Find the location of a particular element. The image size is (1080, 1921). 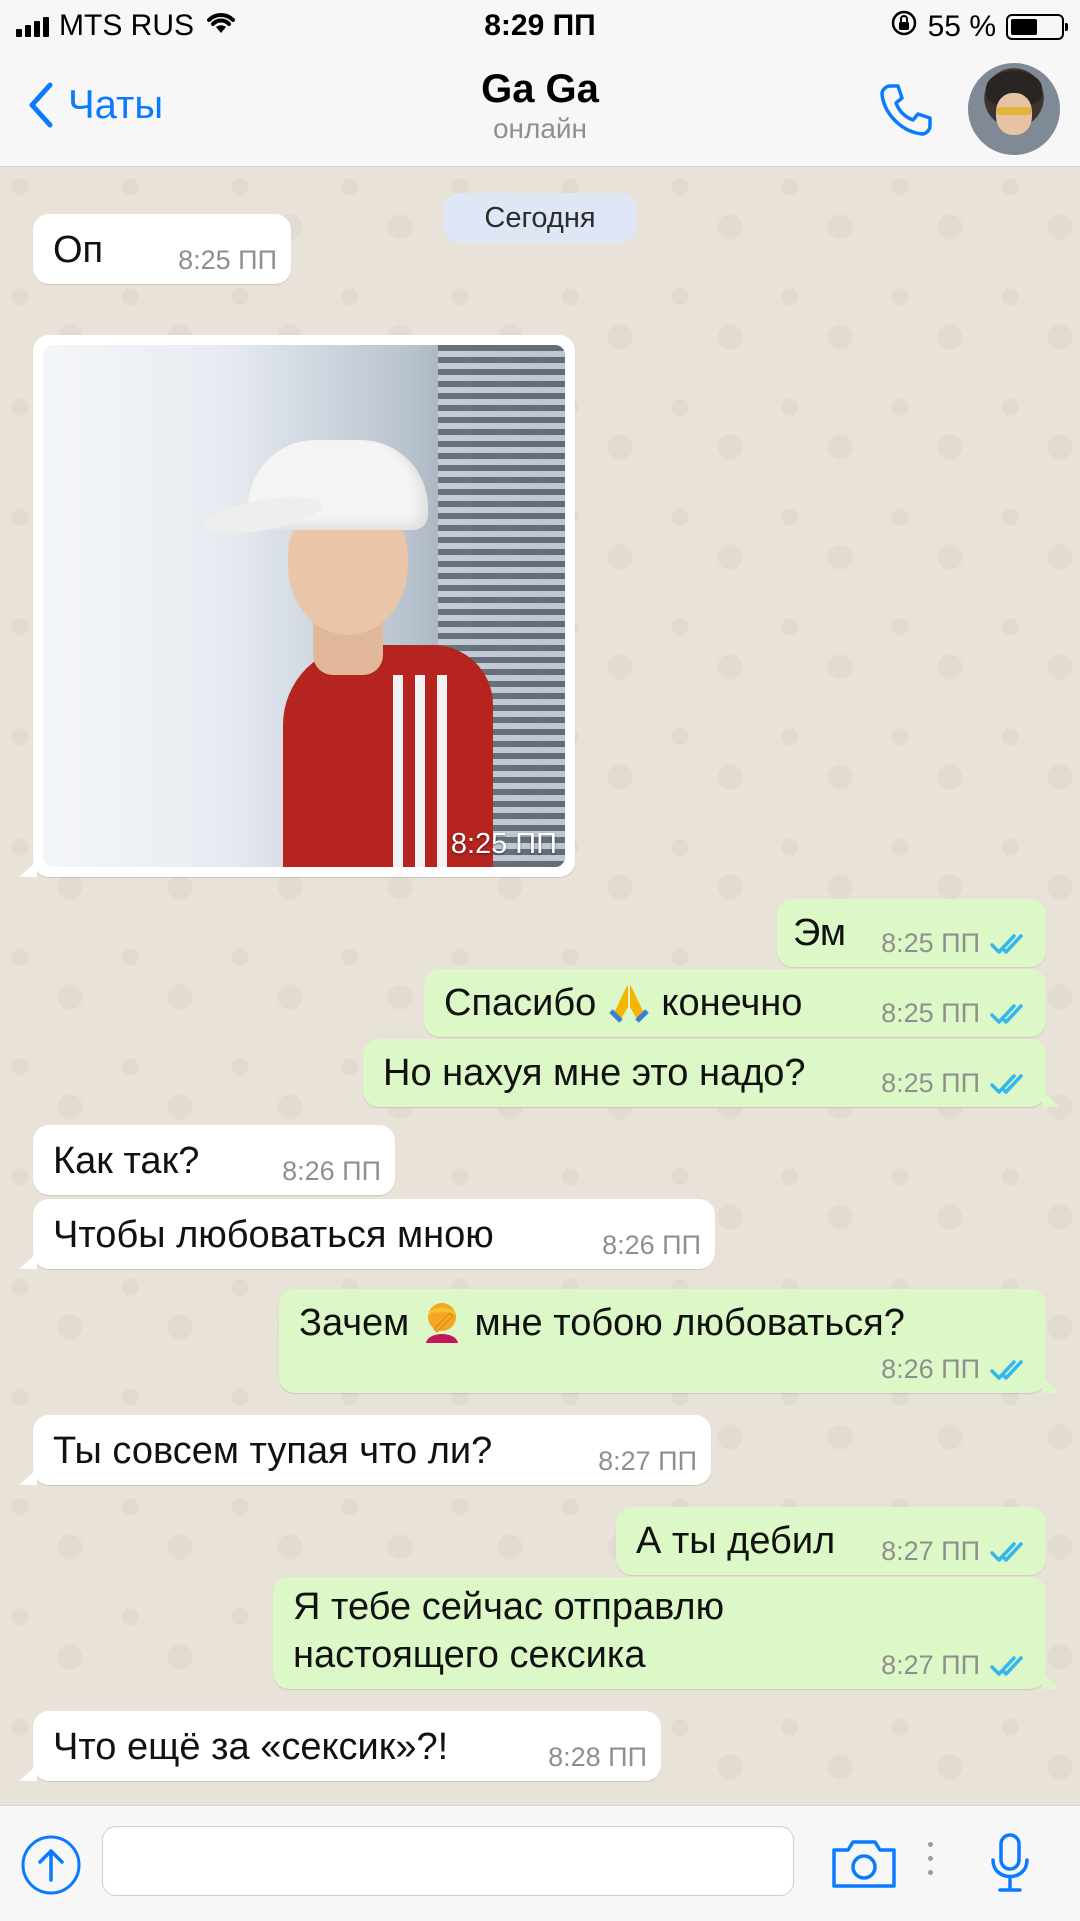

message-text: Эм is located at coordinates (820, 933).